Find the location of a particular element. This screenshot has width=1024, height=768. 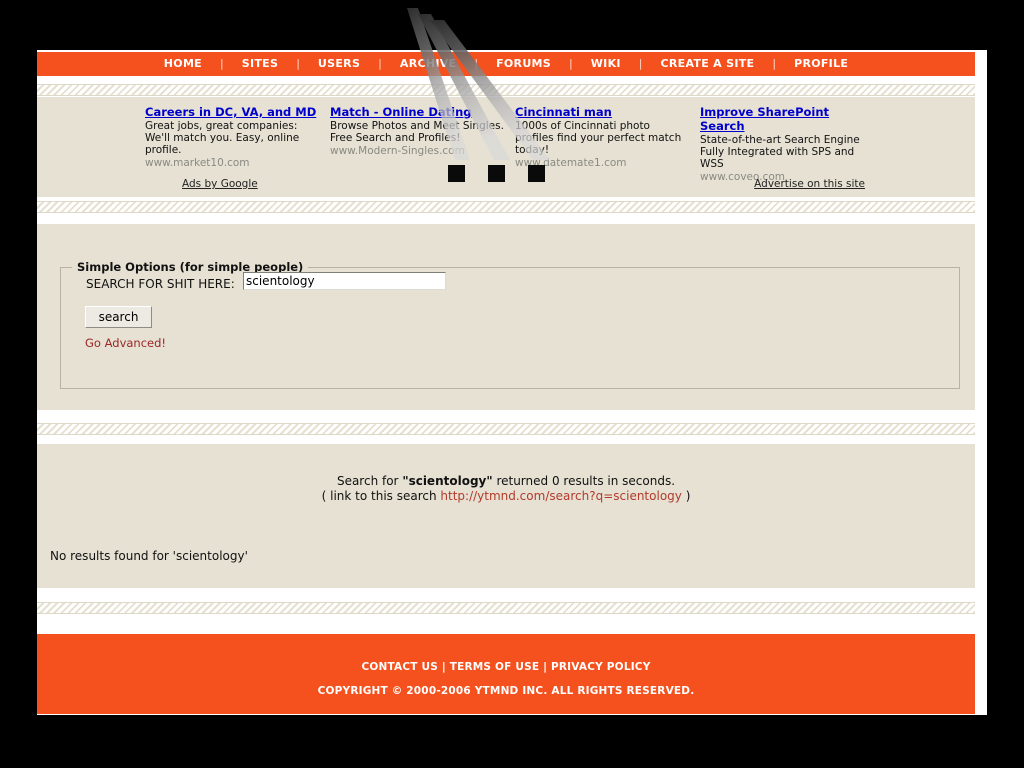

ad-display-url: www.datemate1.com is located at coordinates (571, 163).